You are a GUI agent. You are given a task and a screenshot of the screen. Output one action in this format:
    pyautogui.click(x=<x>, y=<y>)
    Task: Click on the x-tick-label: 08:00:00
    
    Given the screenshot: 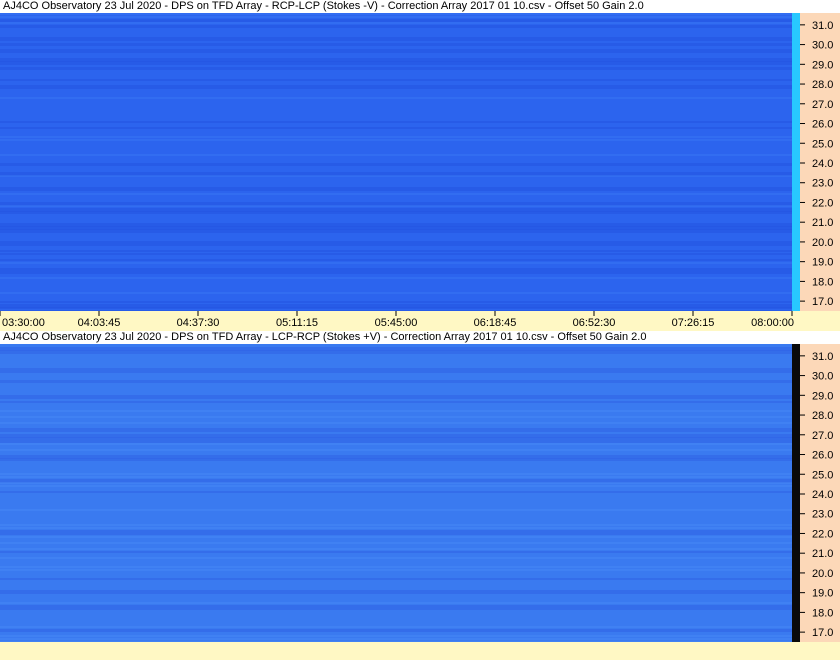 What is the action you would take?
    pyautogui.click(x=772, y=323)
    